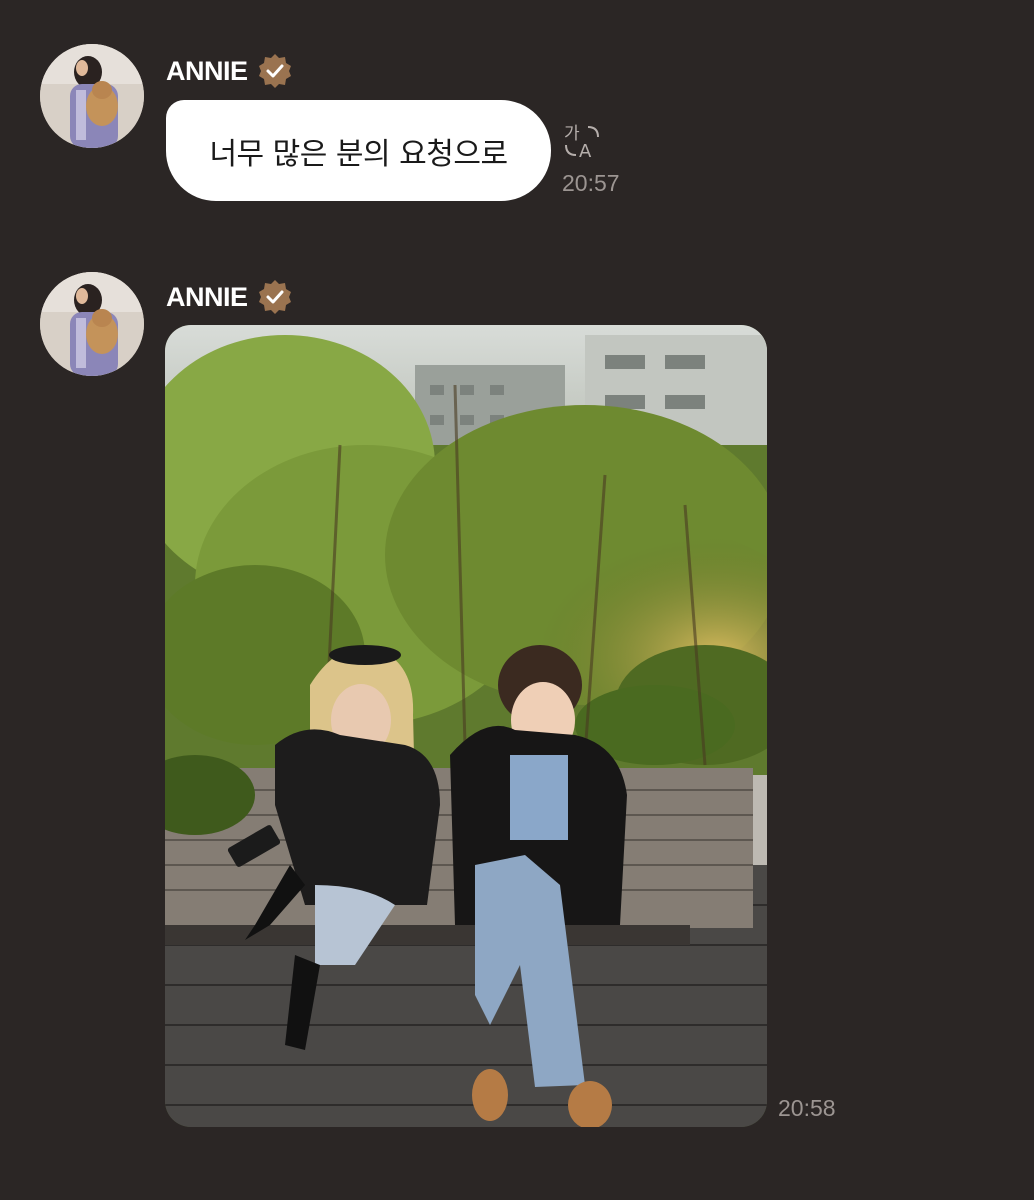 This screenshot has height=1200, width=1034. Describe the element at coordinates (358, 154) in the screenshot. I see `message-text: 너무 많은 분의 요청으로` at that location.